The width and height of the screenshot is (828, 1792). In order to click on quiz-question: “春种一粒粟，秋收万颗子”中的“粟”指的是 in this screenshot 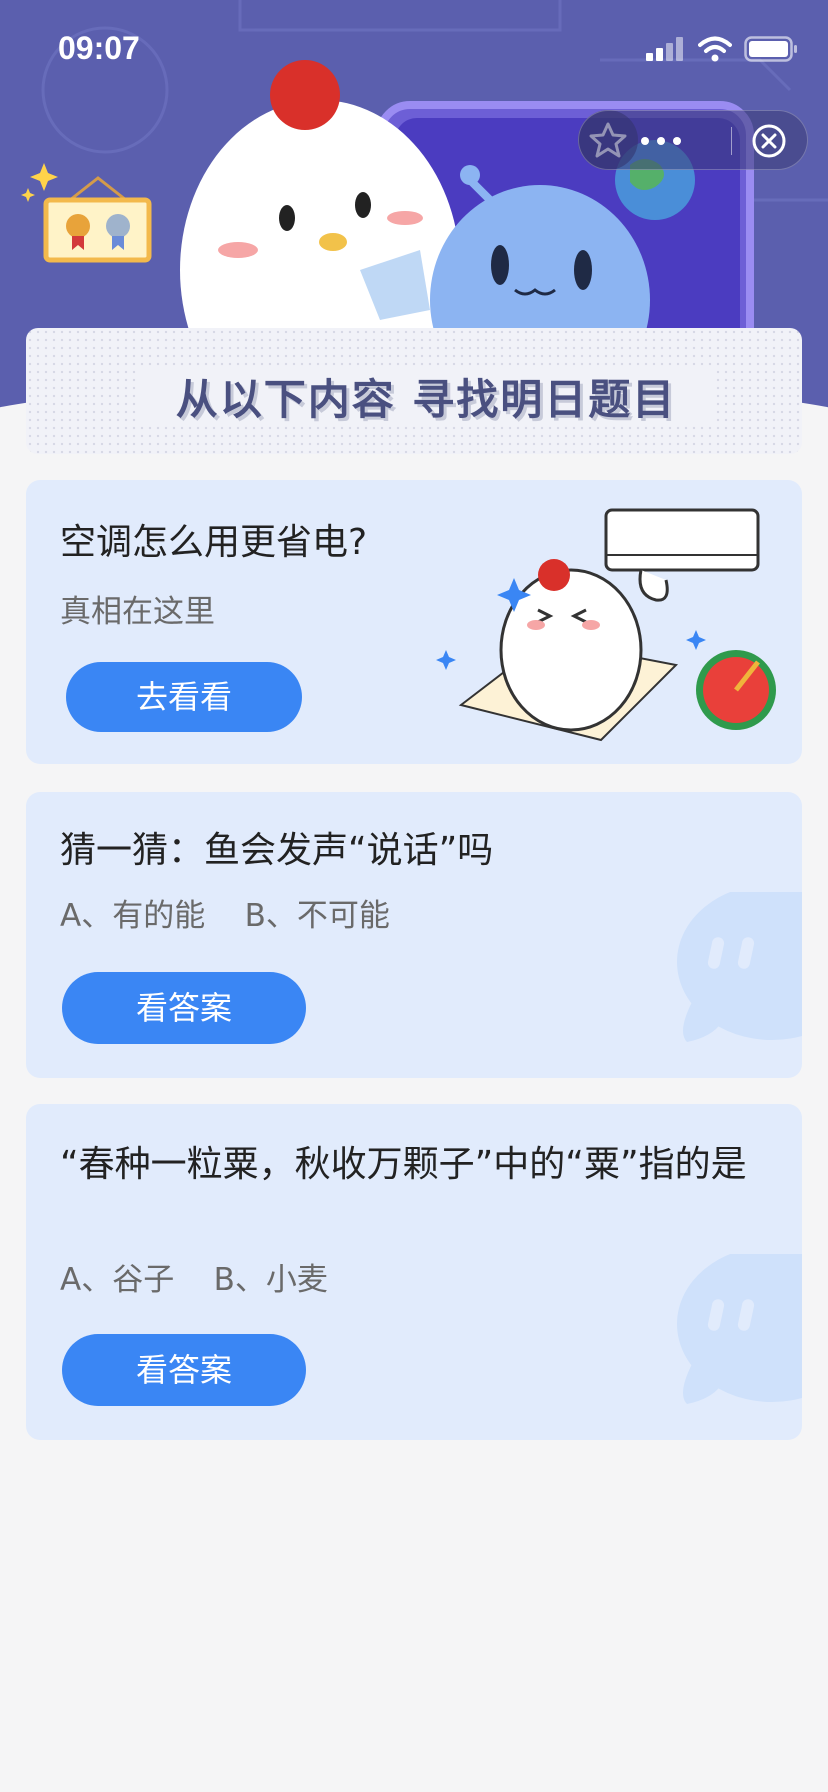, I will do `click(403, 1164)`.